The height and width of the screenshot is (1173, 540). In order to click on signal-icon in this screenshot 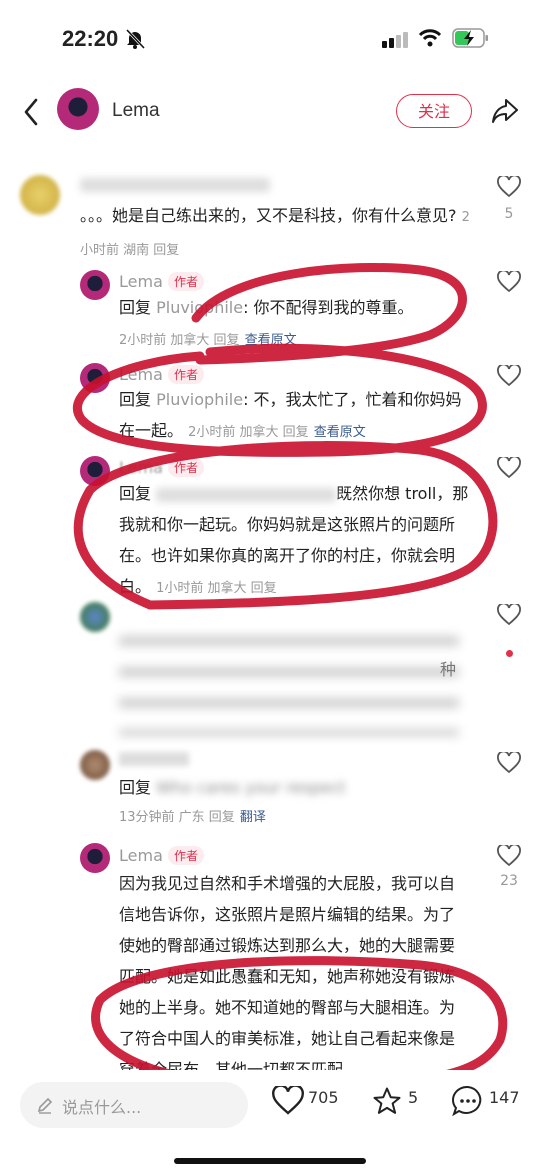, I will do `click(395, 40)`.